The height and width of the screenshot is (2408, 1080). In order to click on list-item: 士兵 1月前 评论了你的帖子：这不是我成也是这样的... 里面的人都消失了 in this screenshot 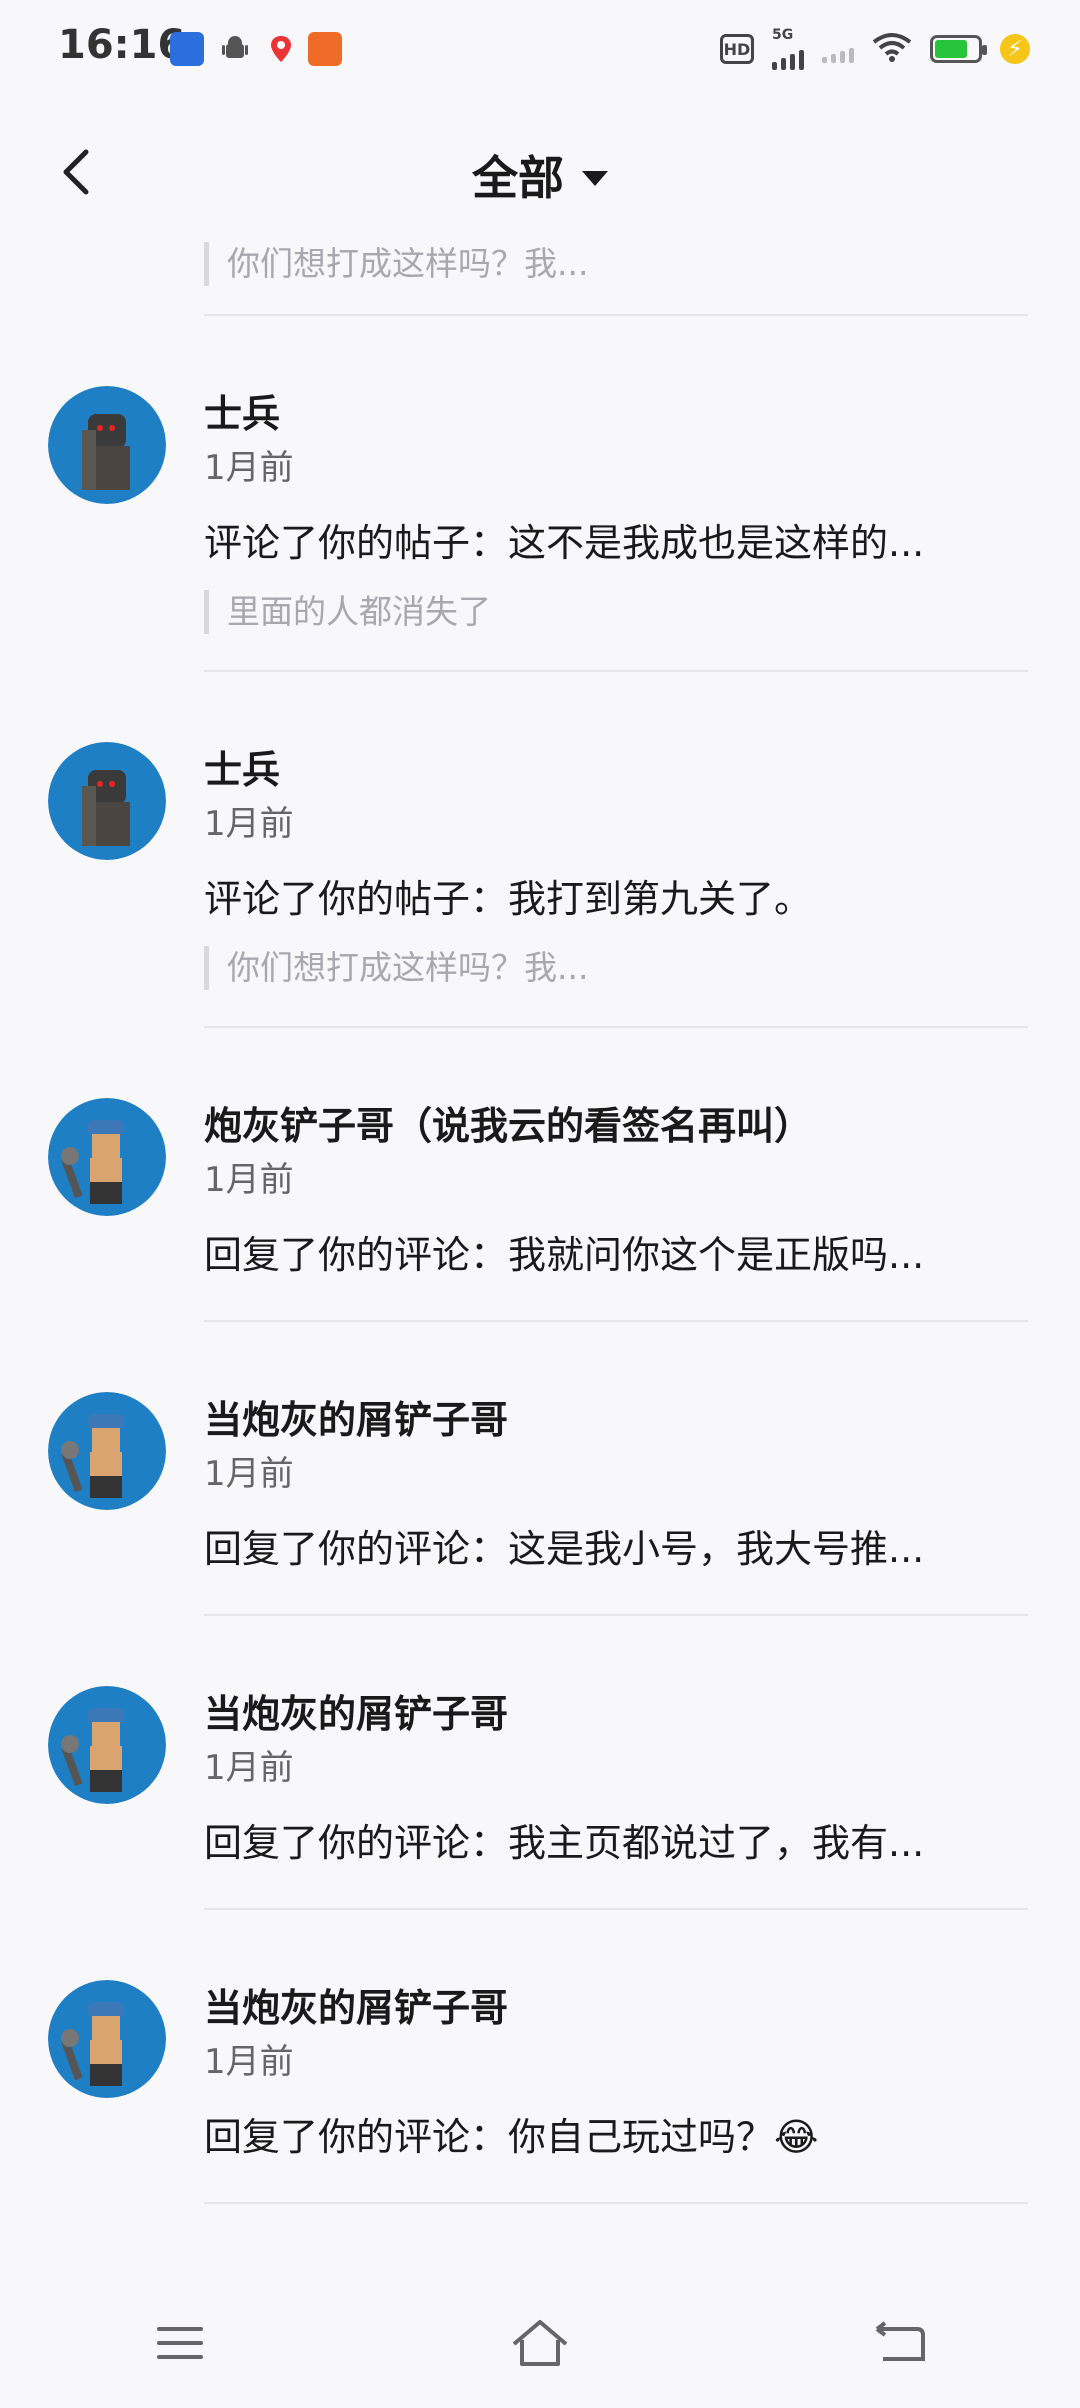, I will do `click(540, 494)`.